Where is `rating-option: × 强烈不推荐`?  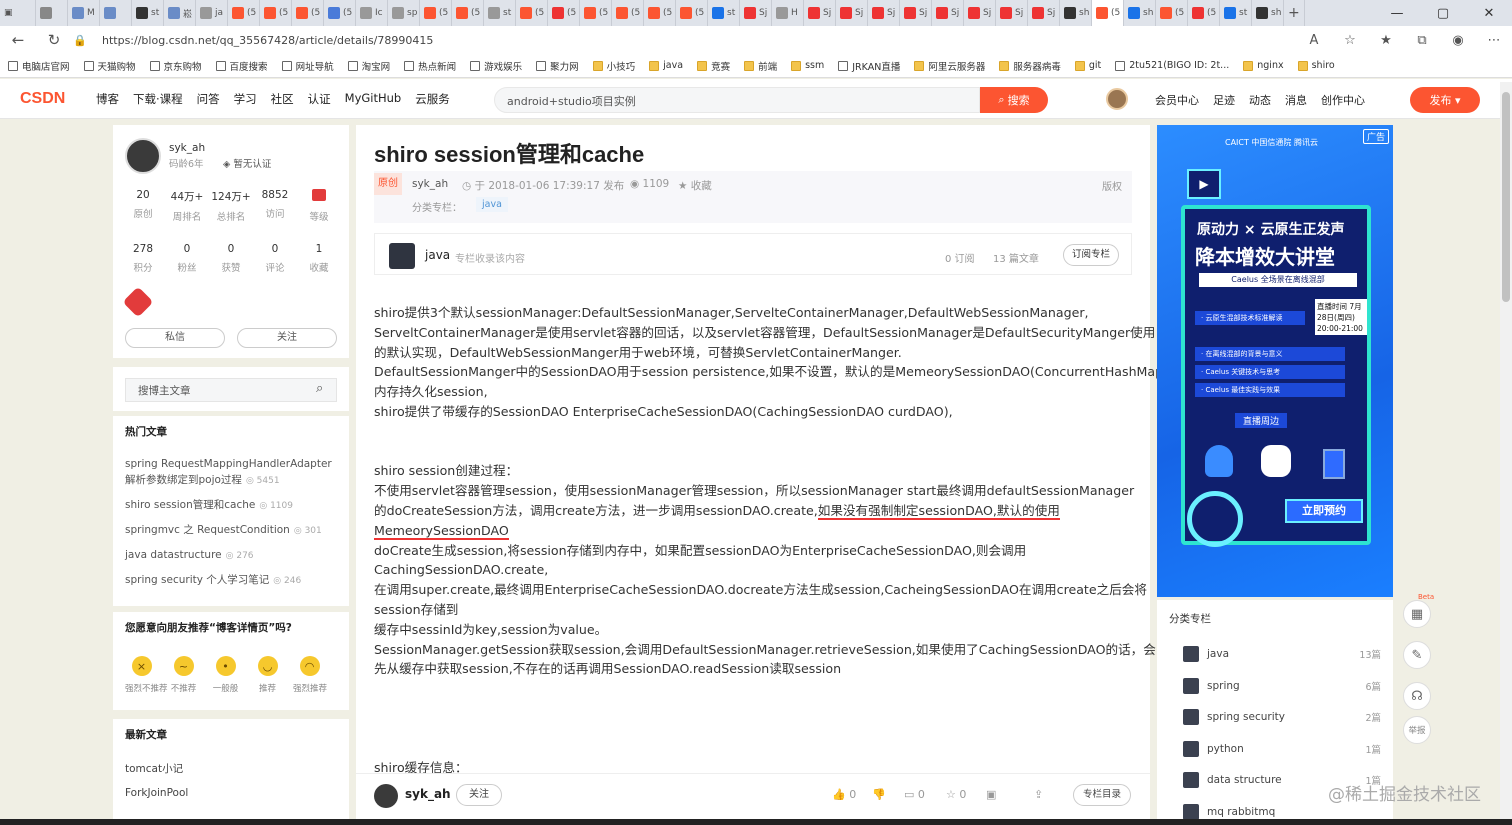 rating-option: × 强烈不推荐 is located at coordinates (146, 675).